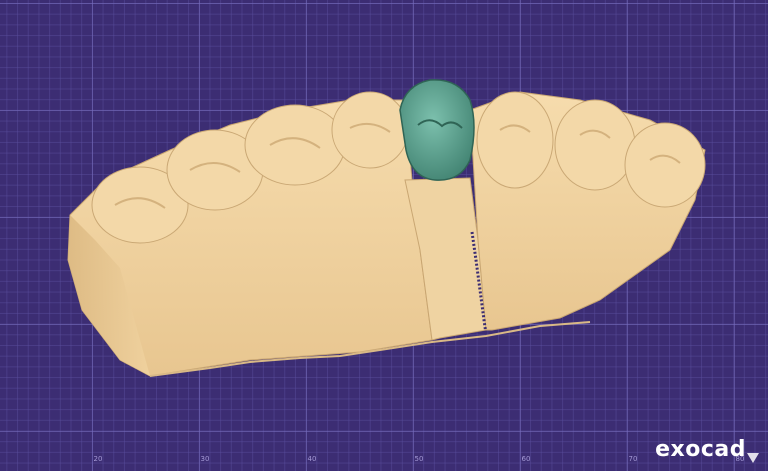 Image resolution: width=768 pixels, height=471 pixels. Describe the element at coordinates (205, 459) in the screenshot. I see `axis-tick-label: 30` at that location.